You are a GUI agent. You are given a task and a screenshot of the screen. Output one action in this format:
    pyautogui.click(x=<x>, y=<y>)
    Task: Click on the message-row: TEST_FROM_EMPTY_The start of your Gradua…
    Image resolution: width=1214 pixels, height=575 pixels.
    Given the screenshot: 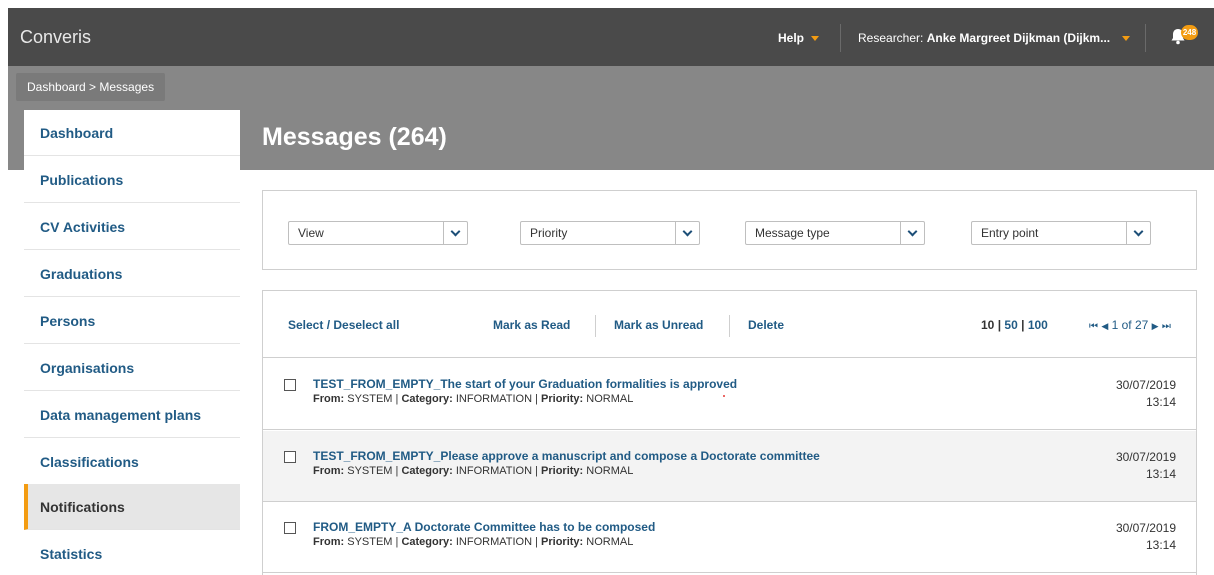 What is the action you would take?
    pyautogui.click(x=729, y=394)
    